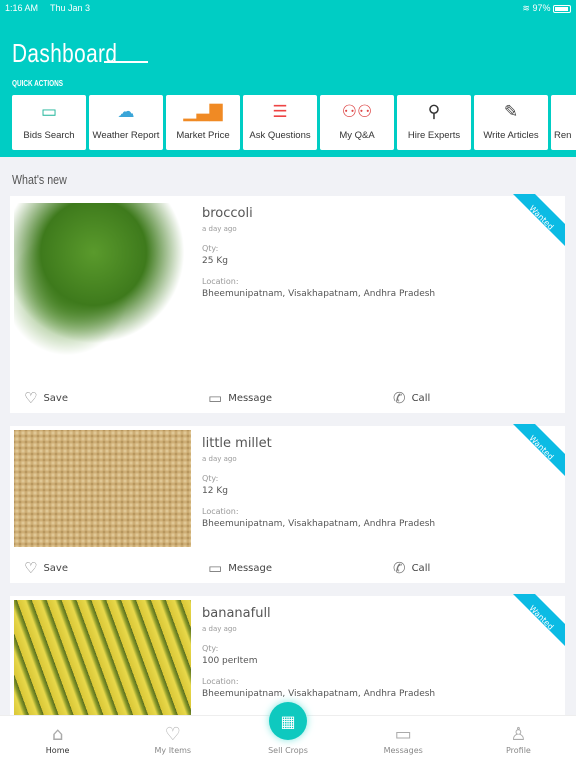 The width and height of the screenshot is (576, 768). I want to click on item-name: little millet, so click(237, 443).